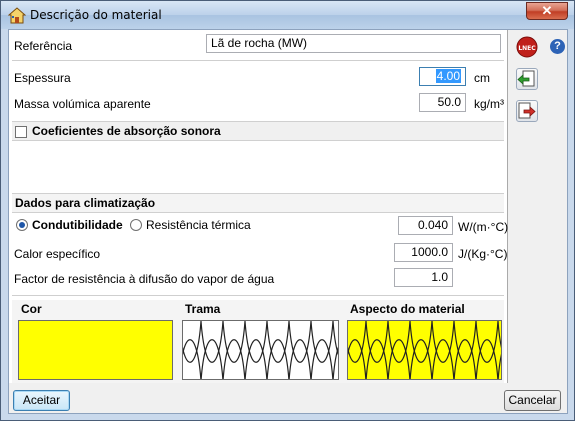  I want to click on espessura-label: Espessura, so click(42, 78).